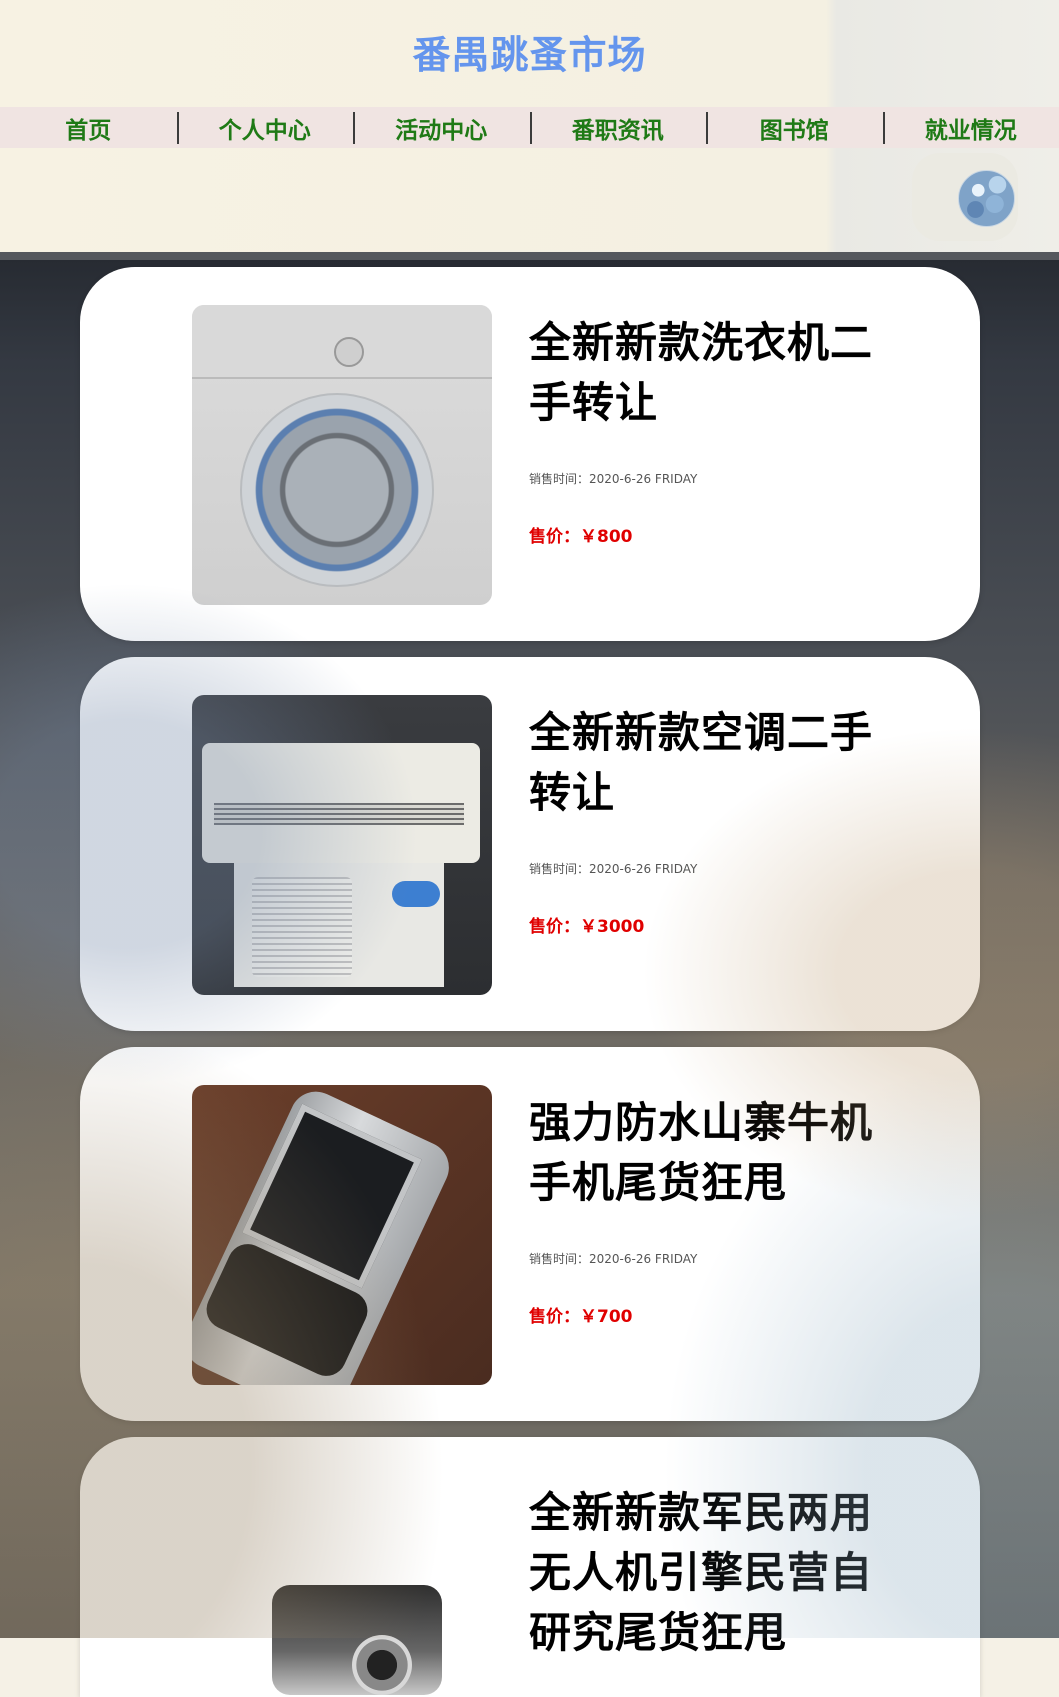 The image size is (1059, 1697). Describe the element at coordinates (714, 1153) in the screenshot. I see `product-title: 强力防水山寨牛机手机尾货狂甩` at that location.